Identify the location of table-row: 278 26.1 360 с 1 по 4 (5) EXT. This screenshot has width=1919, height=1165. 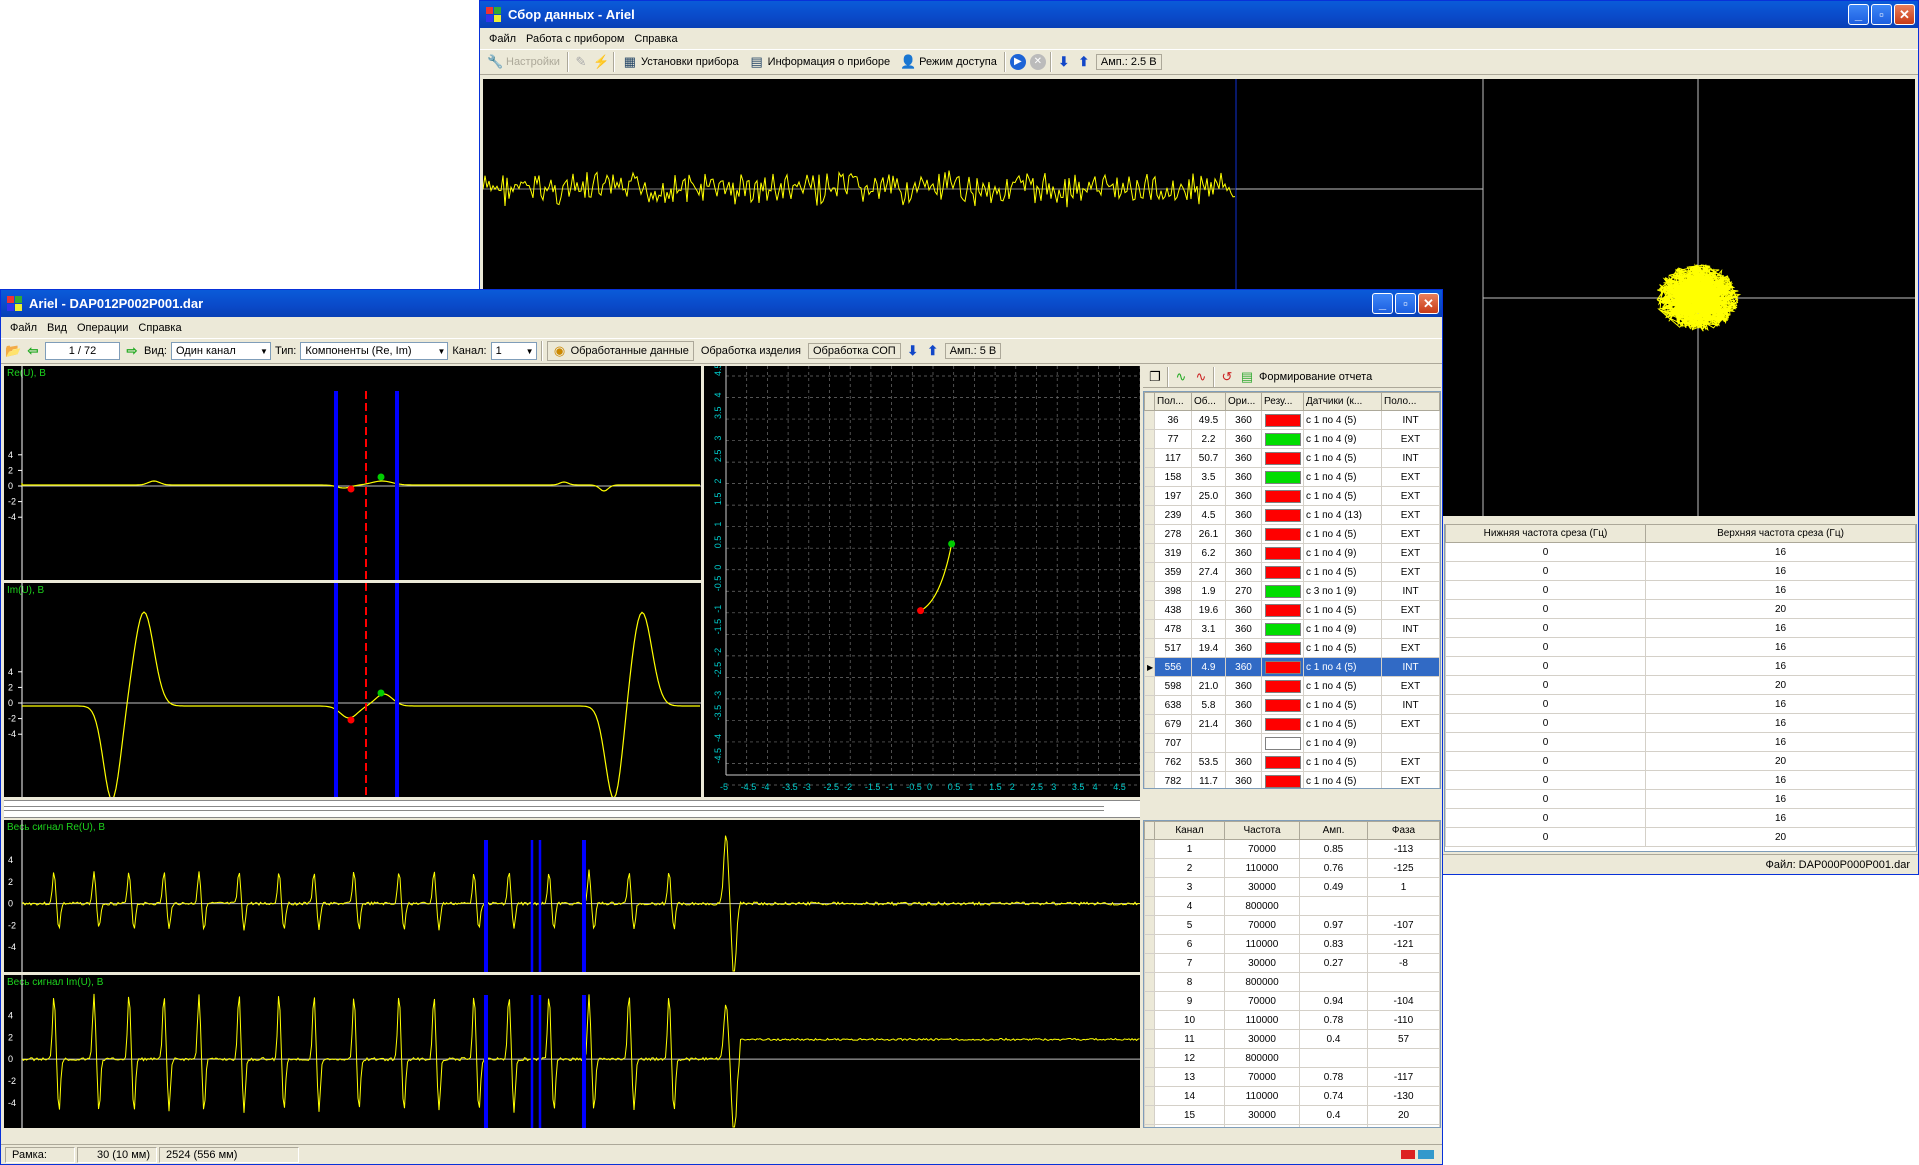
(1292, 534).